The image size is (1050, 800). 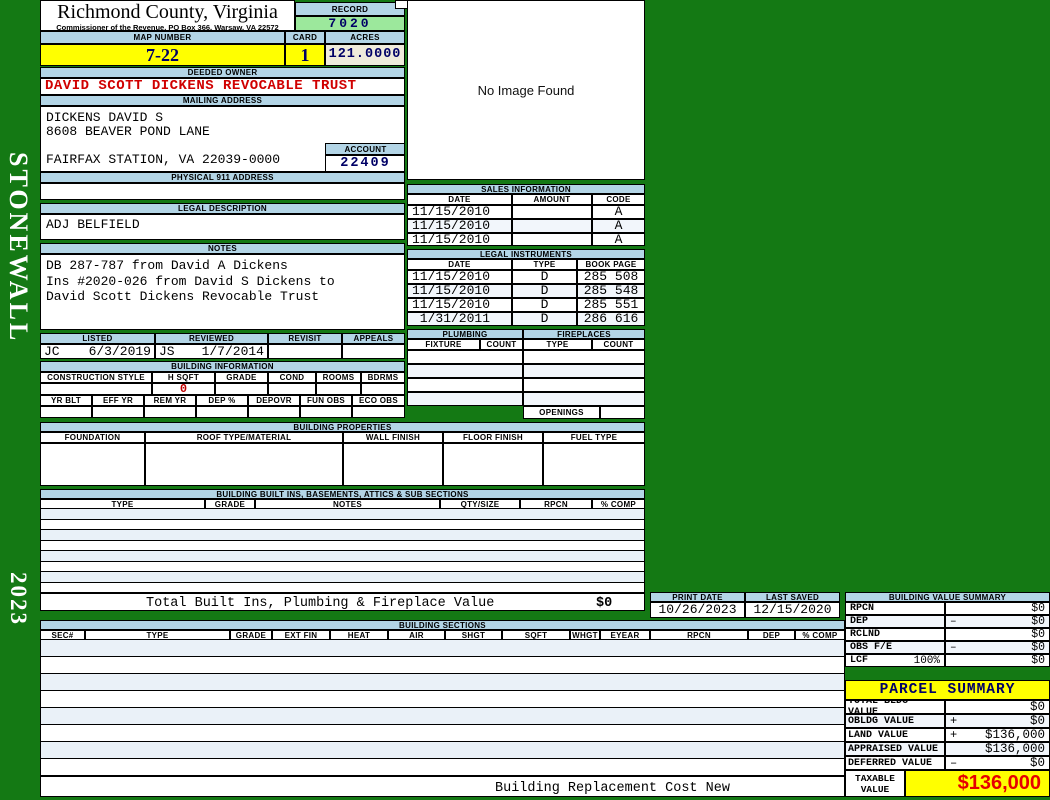 I want to click on instr-row-type: D, so click(x=544, y=277).